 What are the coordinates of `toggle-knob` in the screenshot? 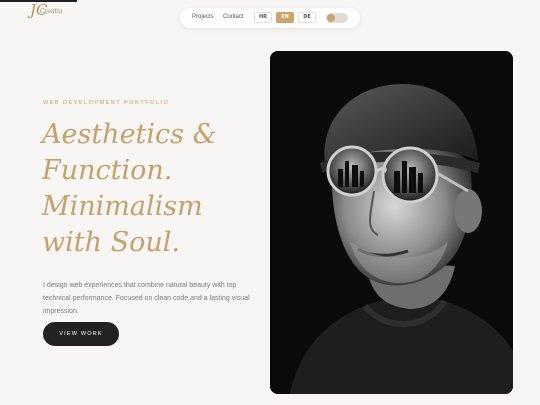 It's located at (331, 18).